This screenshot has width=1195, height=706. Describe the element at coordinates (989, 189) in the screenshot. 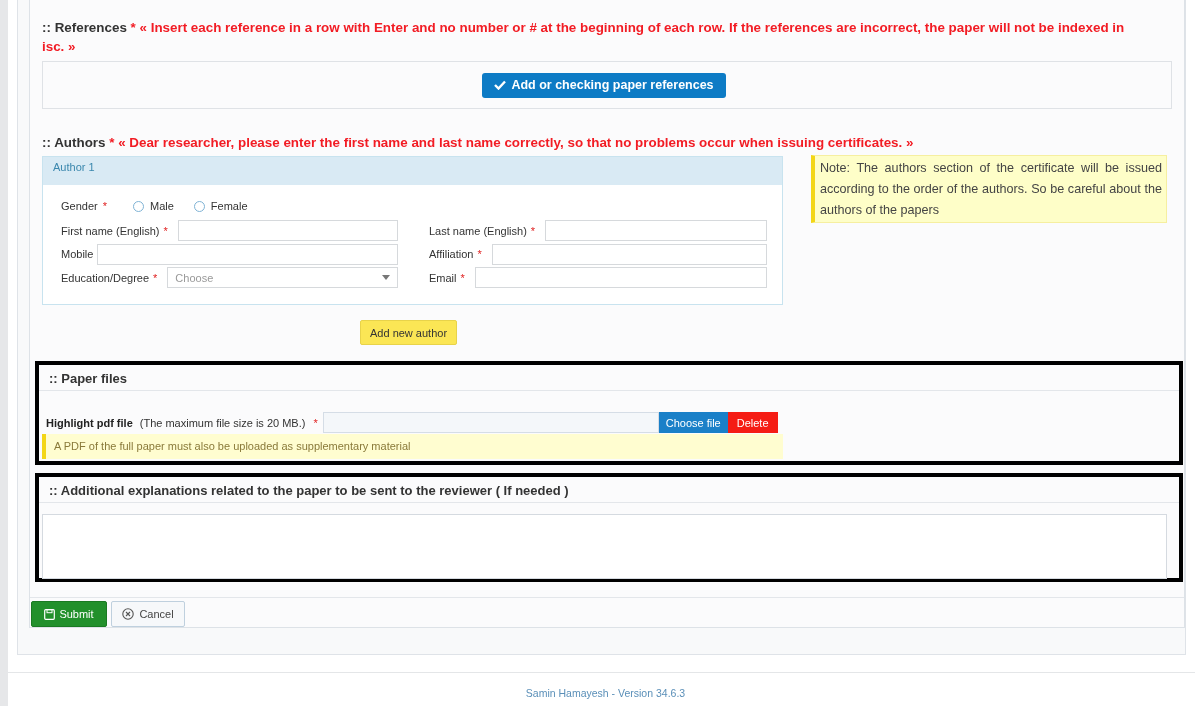

I see `note-box: Note: The authors section of the certificate will be issued according to the order of the authors. So be careful about the authors of the papers` at that location.